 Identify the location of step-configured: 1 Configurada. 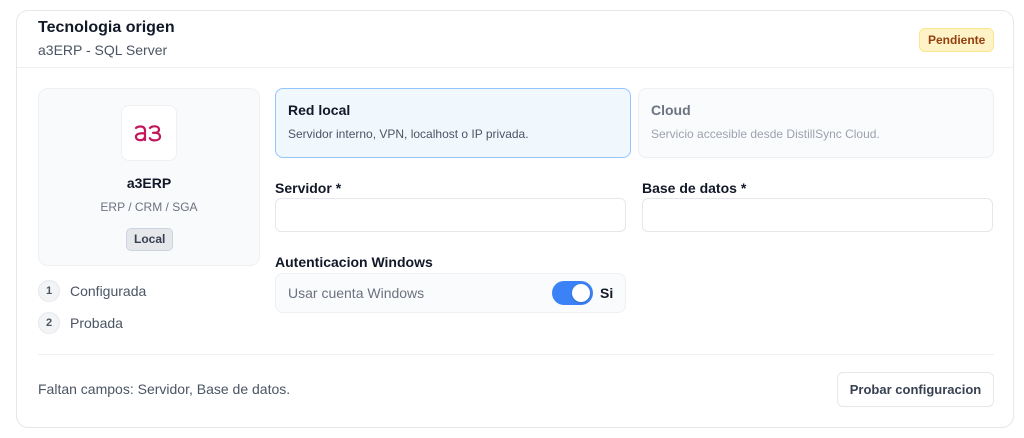
(92, 291).